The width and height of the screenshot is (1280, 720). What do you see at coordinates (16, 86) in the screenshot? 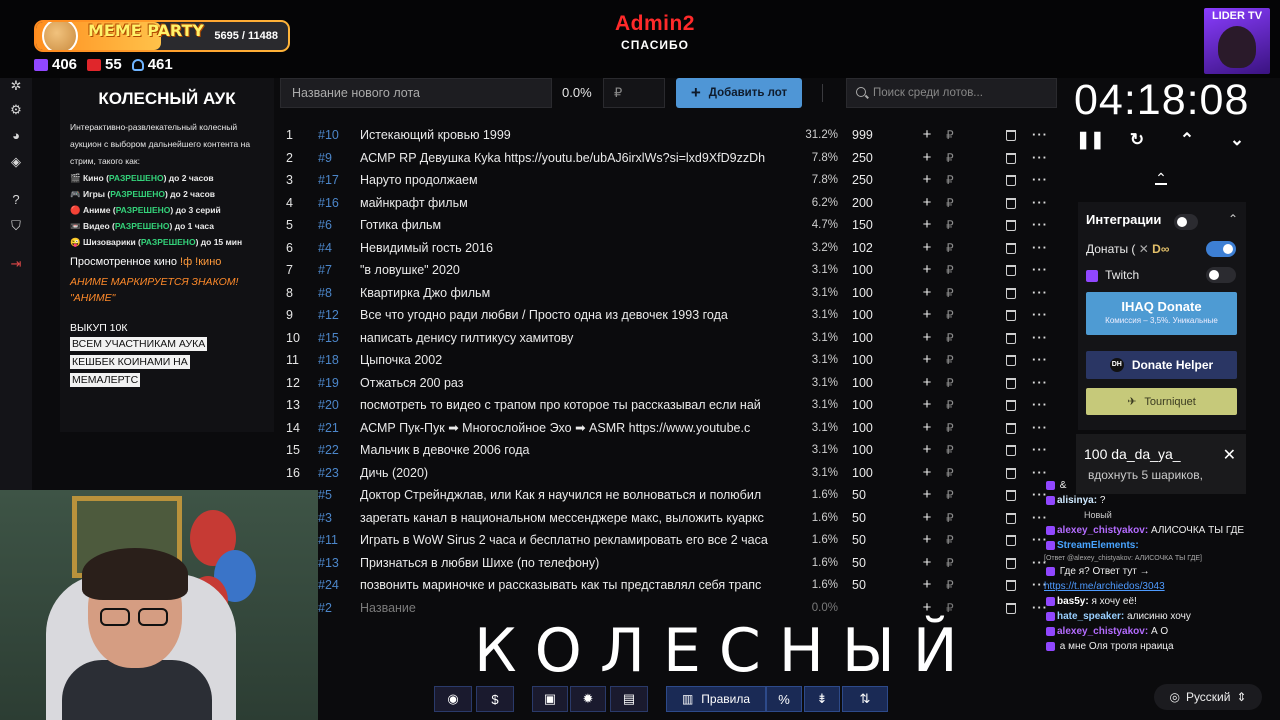
I see `wheel-icon: ✲` at bounding box center [16, 86].